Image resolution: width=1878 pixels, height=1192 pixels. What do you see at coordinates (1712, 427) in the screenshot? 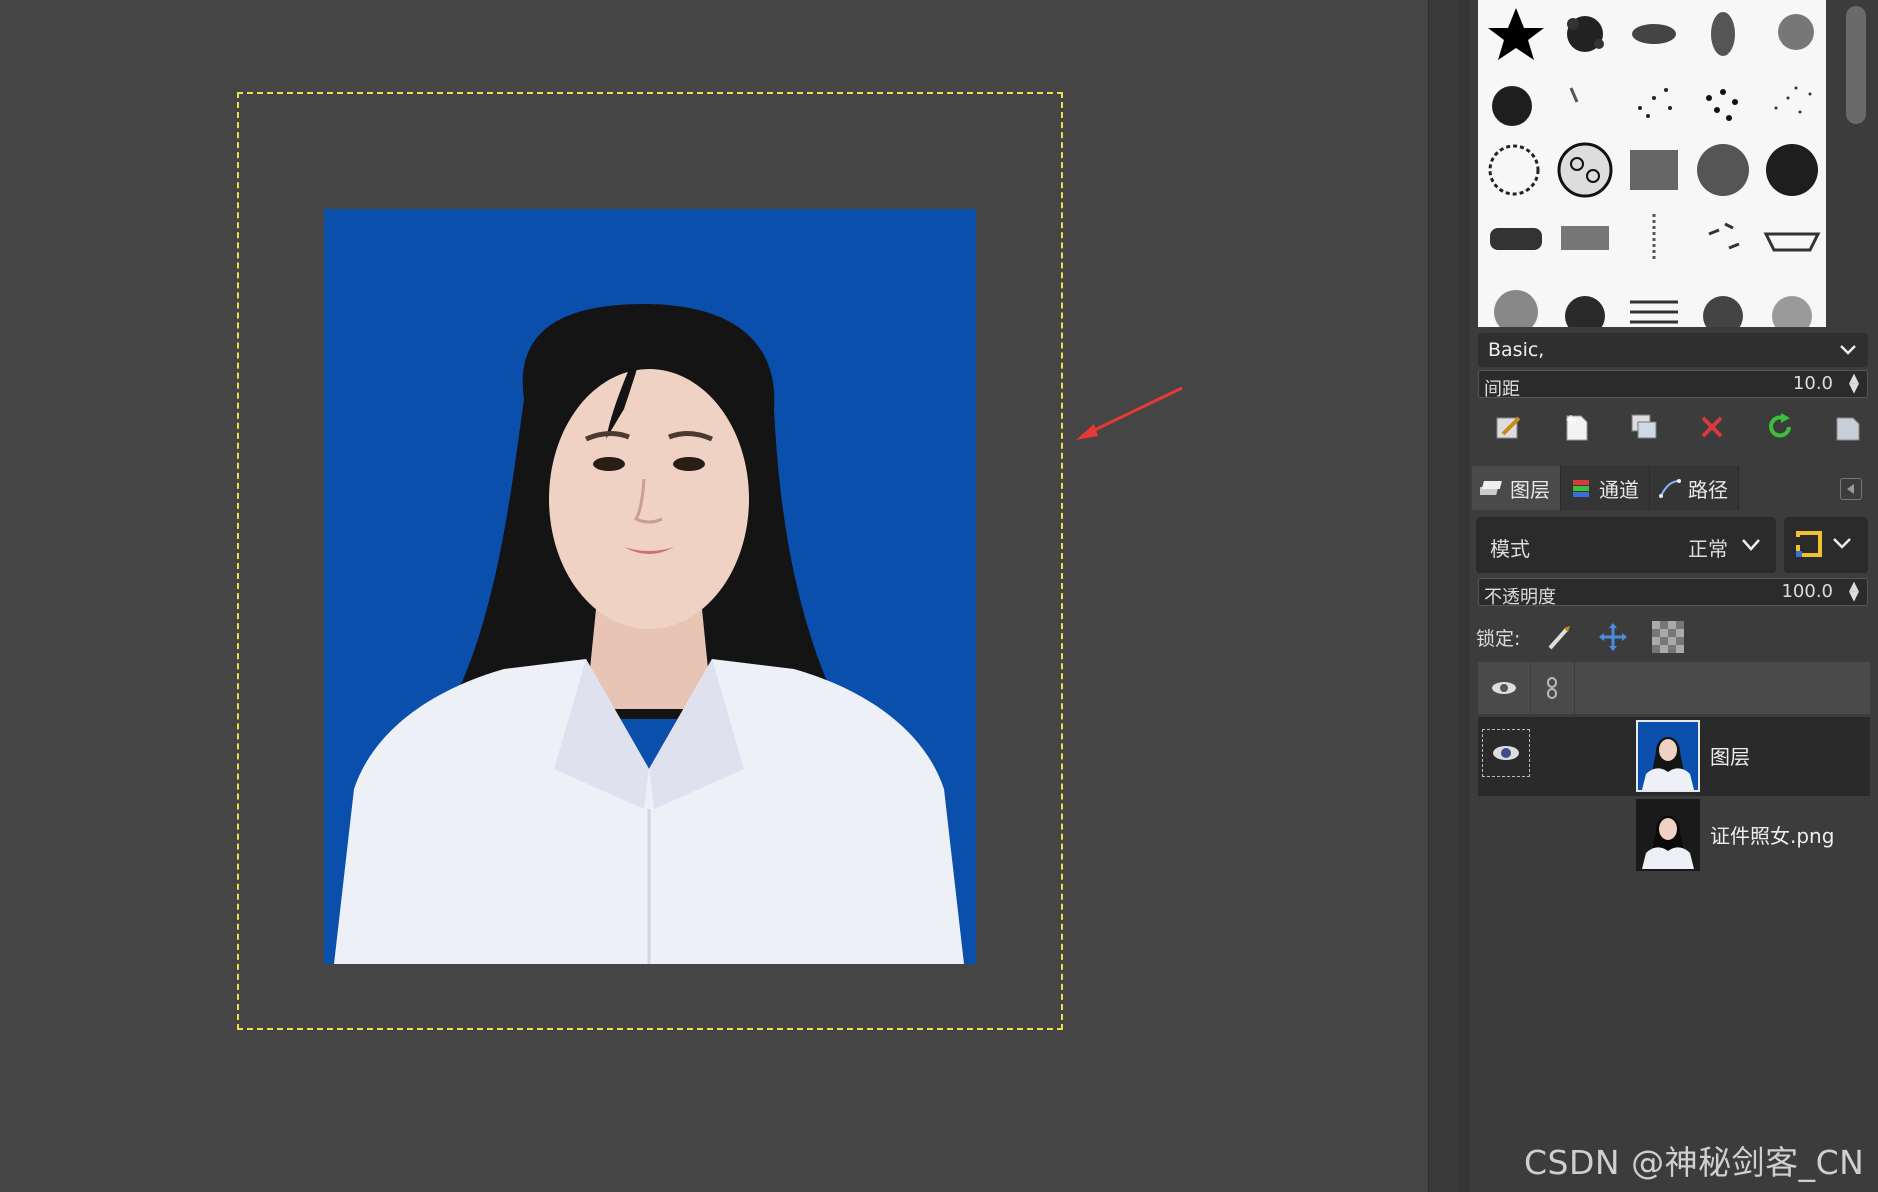
I see `delete-brush-icon` at bounding box center [1712, 427].